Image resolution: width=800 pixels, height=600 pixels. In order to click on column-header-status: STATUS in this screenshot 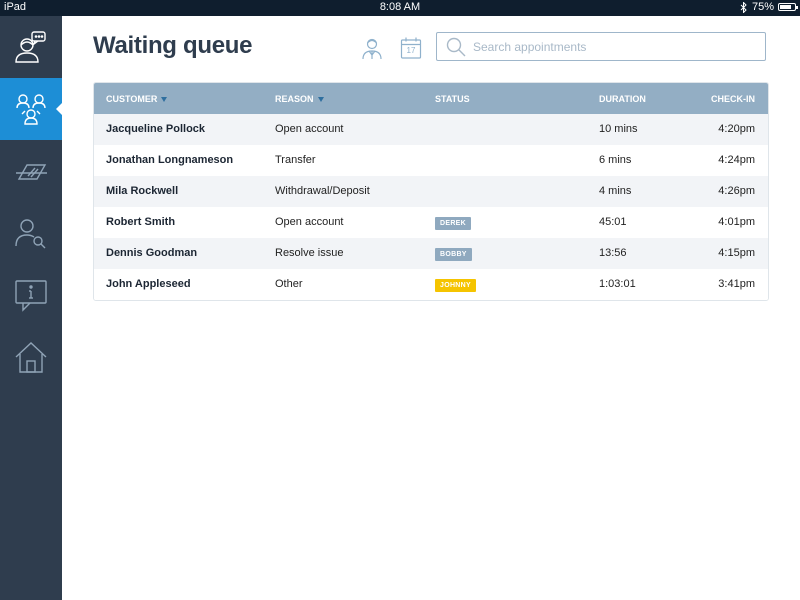, I will do `click(452, 99)`.